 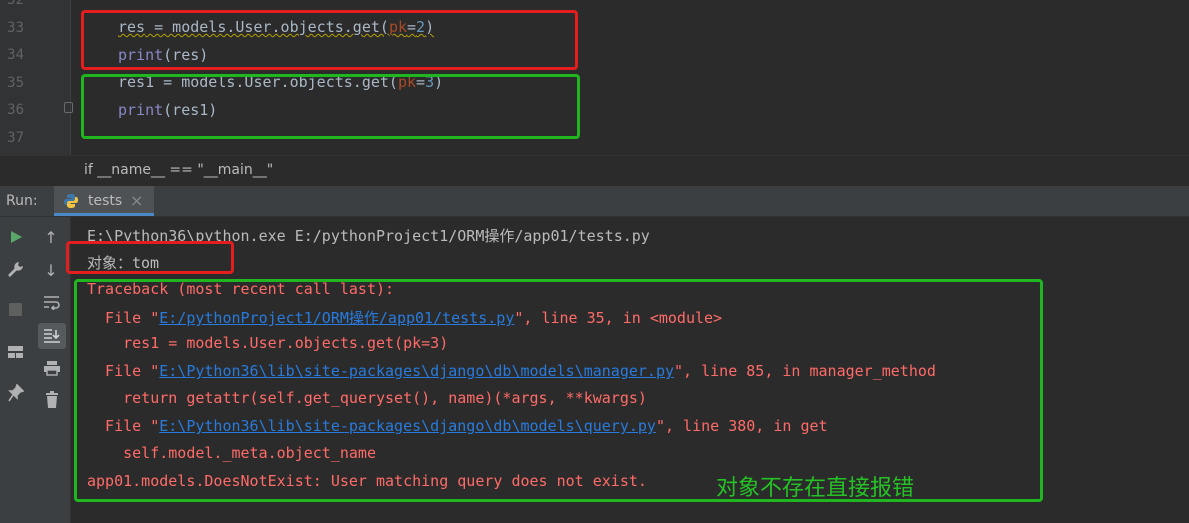 What do you see at coordinates (52, 400) in the screenshot?
I see `trash-icon` at bounding box center [52, 400].